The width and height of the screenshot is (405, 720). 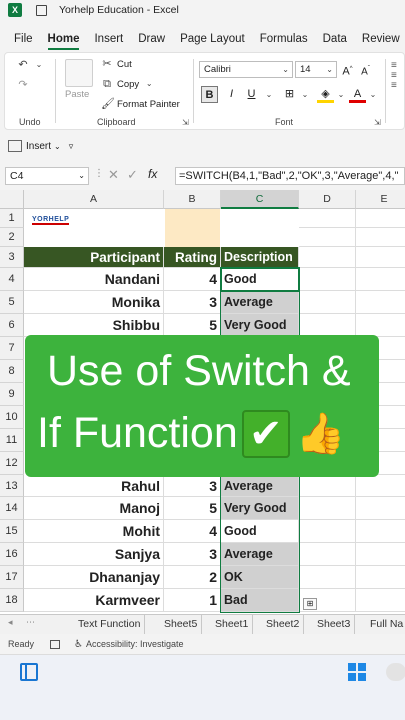 What do you see at coordinates (152, 174) in the screenshot?
I see `insert-function-button: fx` at bounding box center [152, 174].